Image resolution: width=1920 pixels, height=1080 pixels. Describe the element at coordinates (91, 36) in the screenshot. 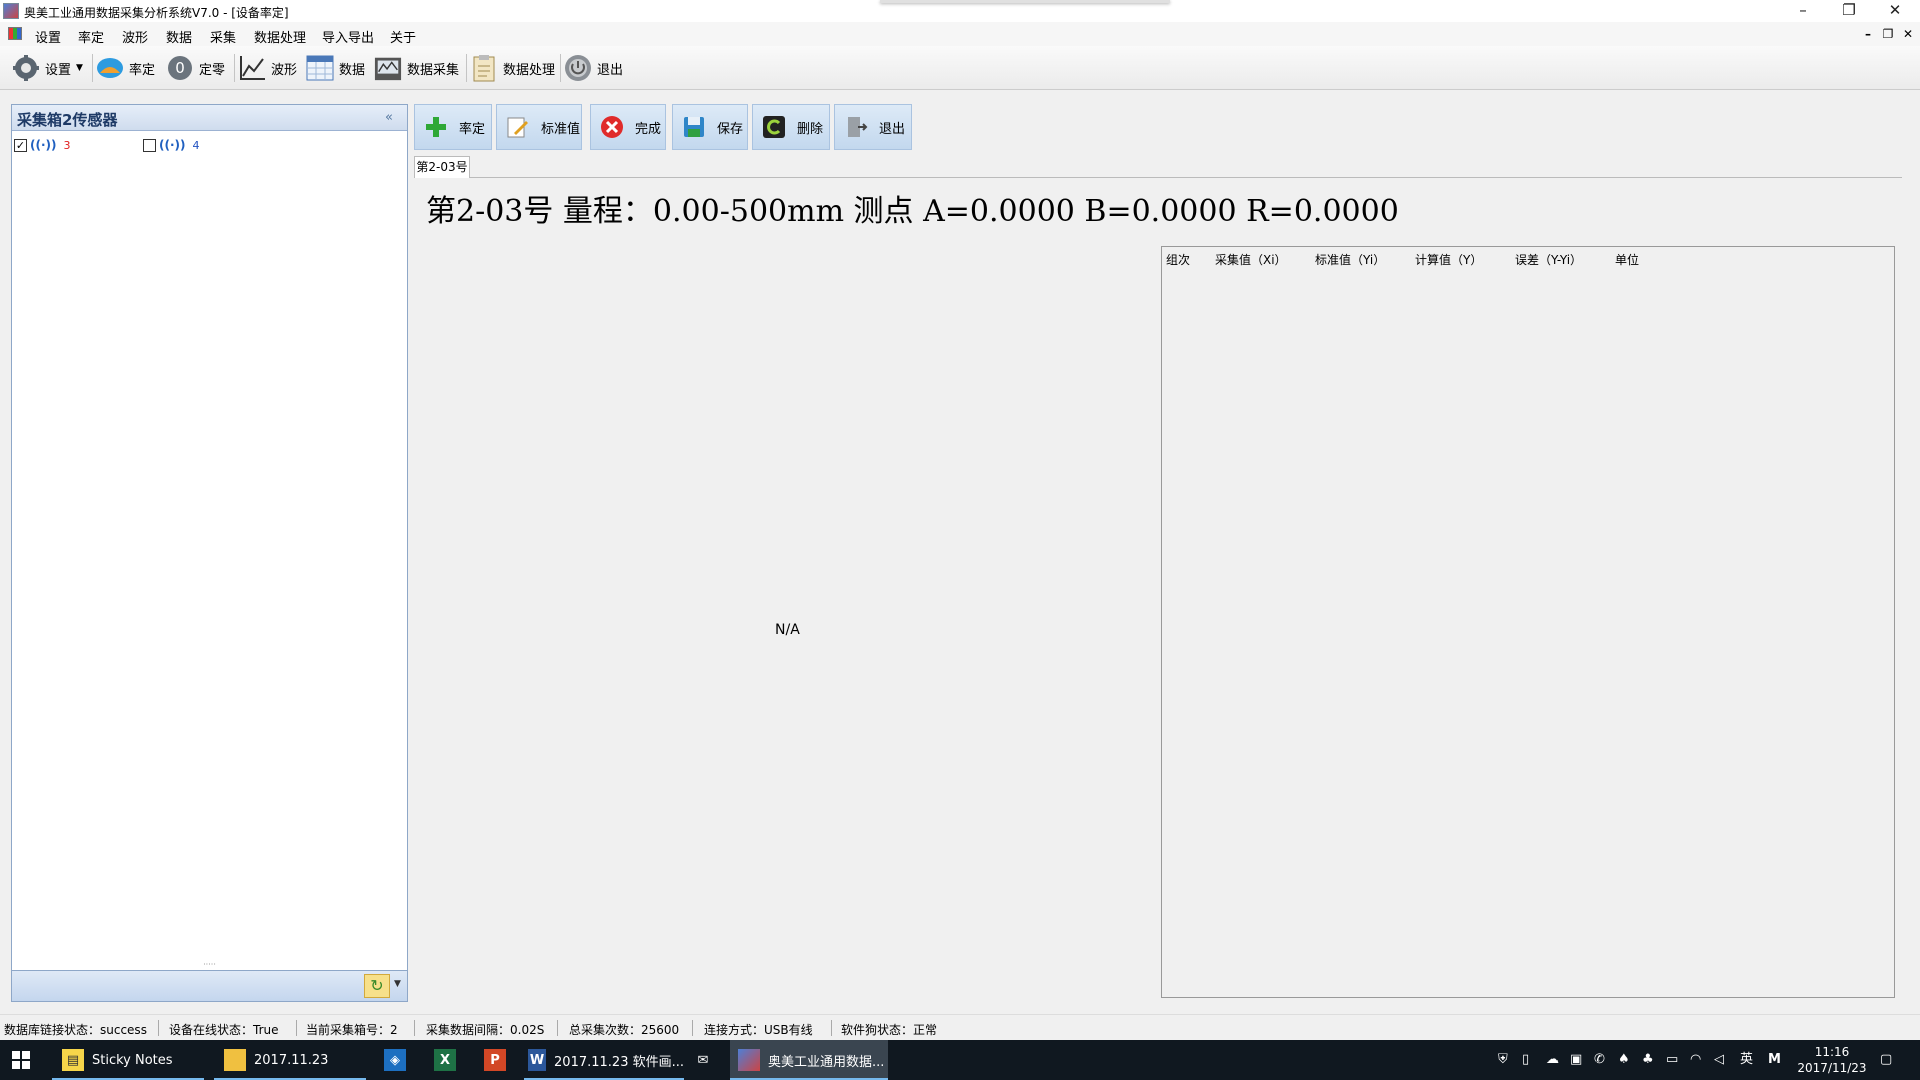

I see `menu-calibrate: 率定` at that location.